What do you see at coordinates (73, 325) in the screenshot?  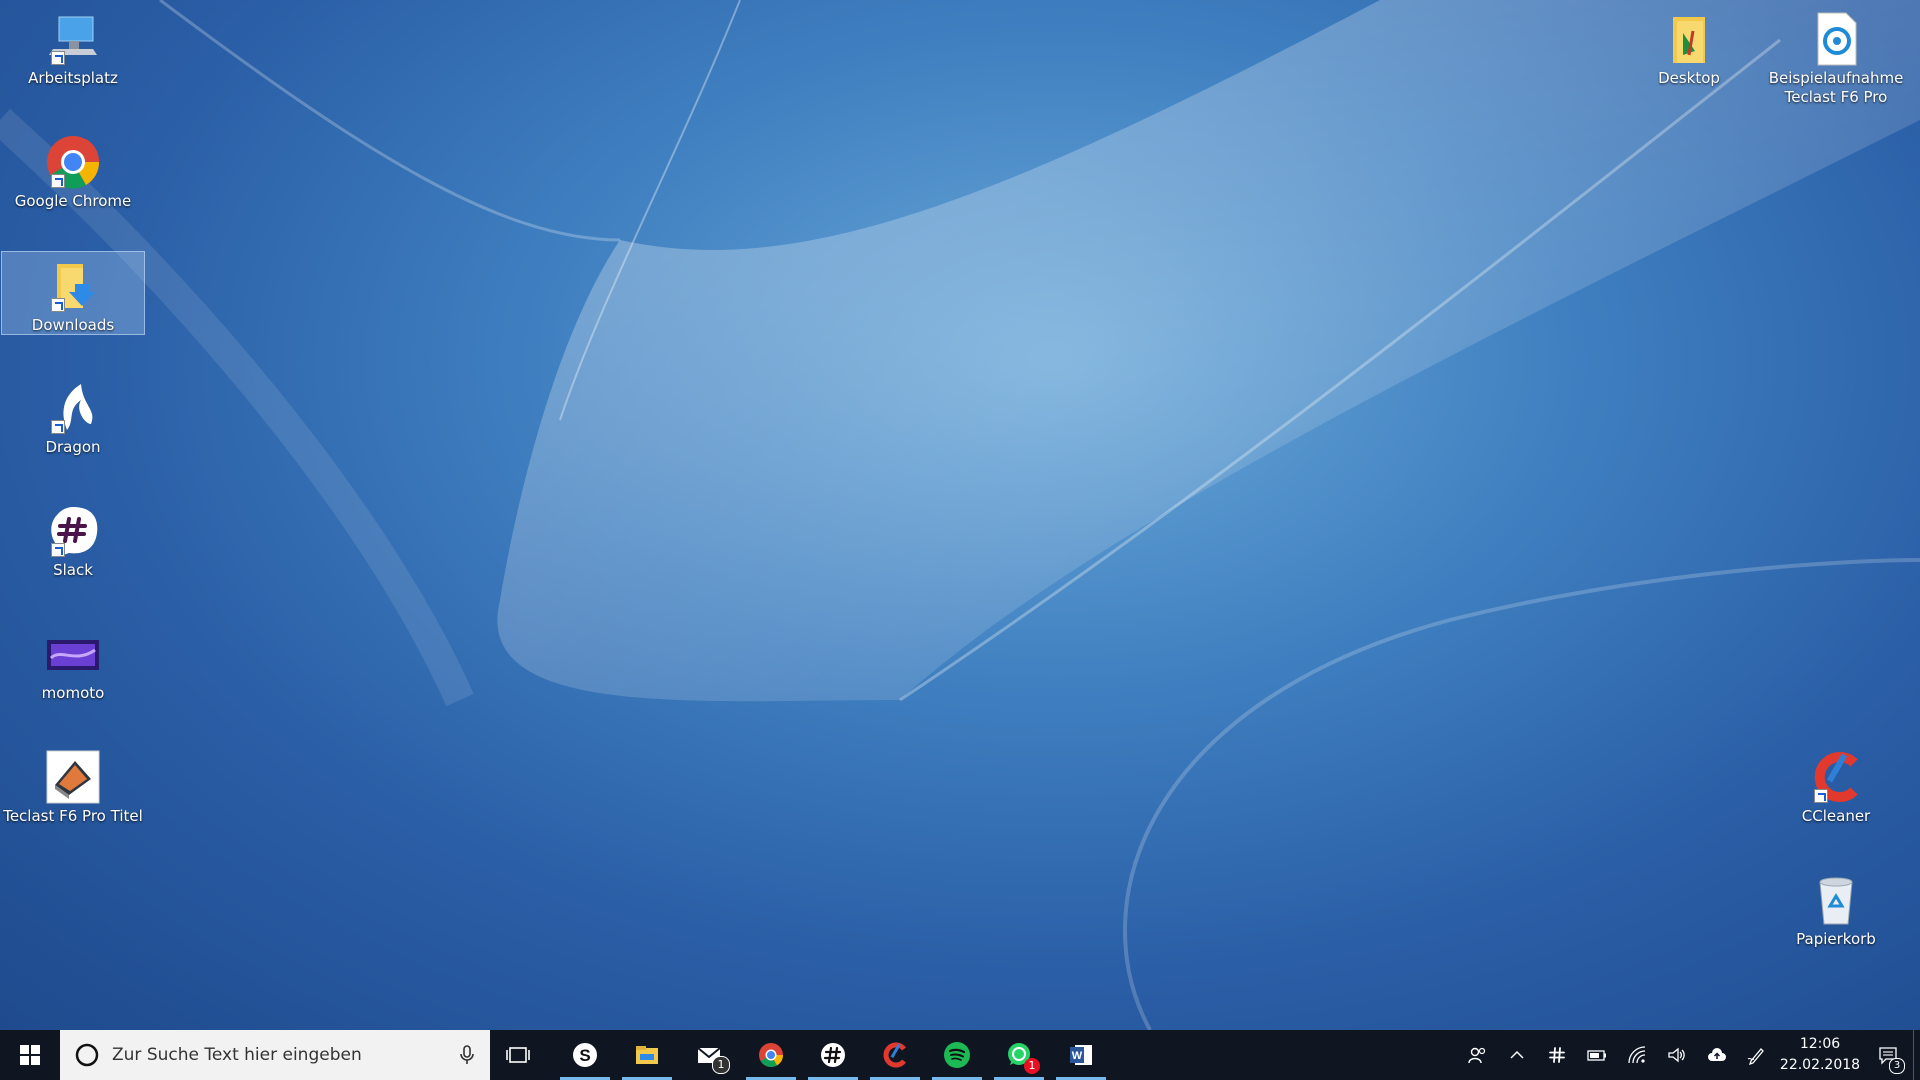 I see `desktop-icon-label: Downloads` at bounding box center [73, 325].